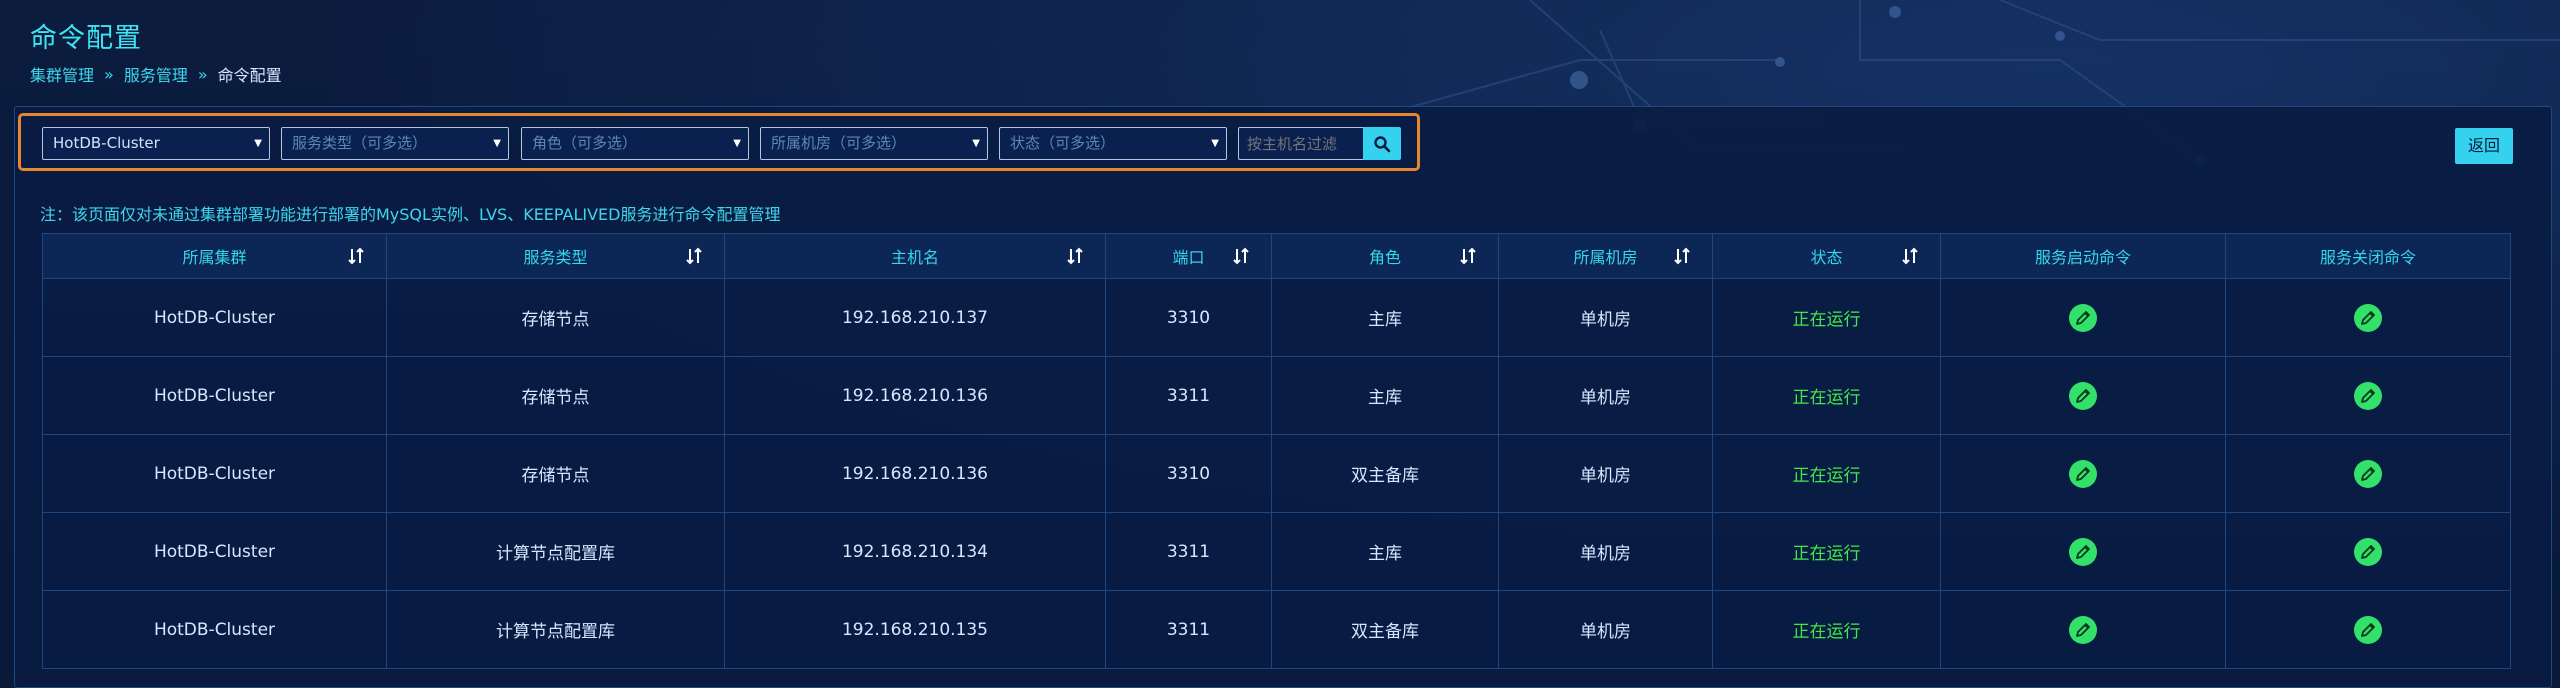 This screenshot has height=688, width=2560. I want to click on column-header-label: 服务启动命令, so click(2082, 257).